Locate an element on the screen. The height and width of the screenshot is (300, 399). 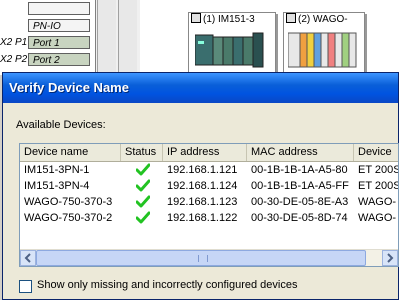
device-wago: (2) WAGO- is located at coordinates (324, 43).